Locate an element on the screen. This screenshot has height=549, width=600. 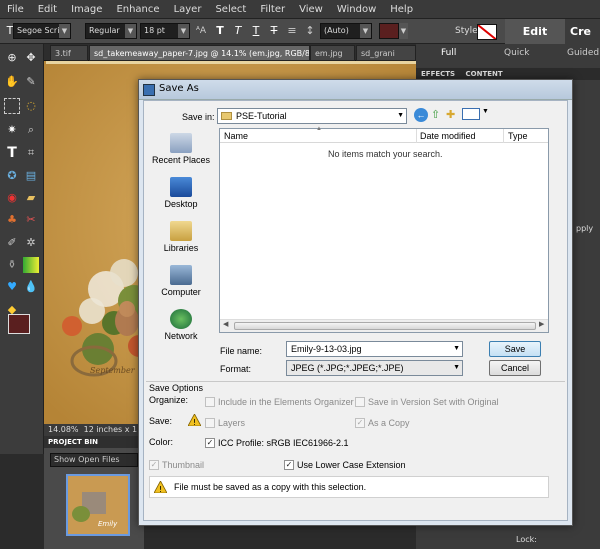
edit-mode-button: Edit is located at coordinates (535, 31).